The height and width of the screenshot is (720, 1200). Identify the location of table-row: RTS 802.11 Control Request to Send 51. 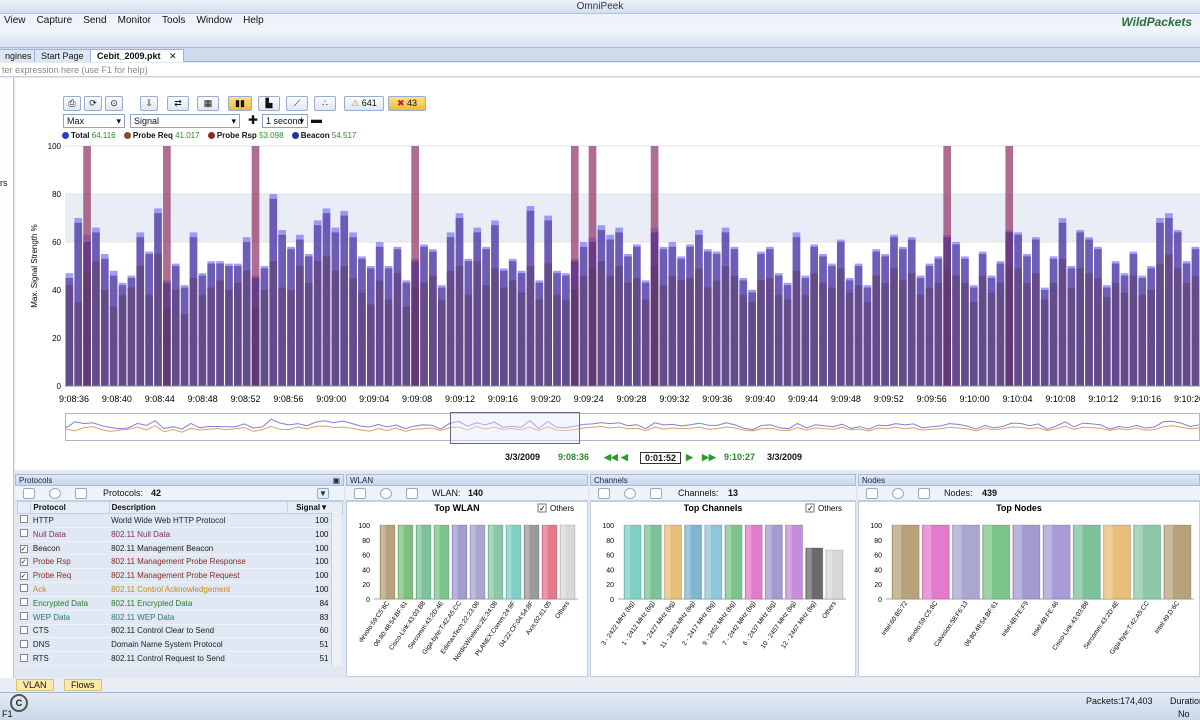
(180, 658).